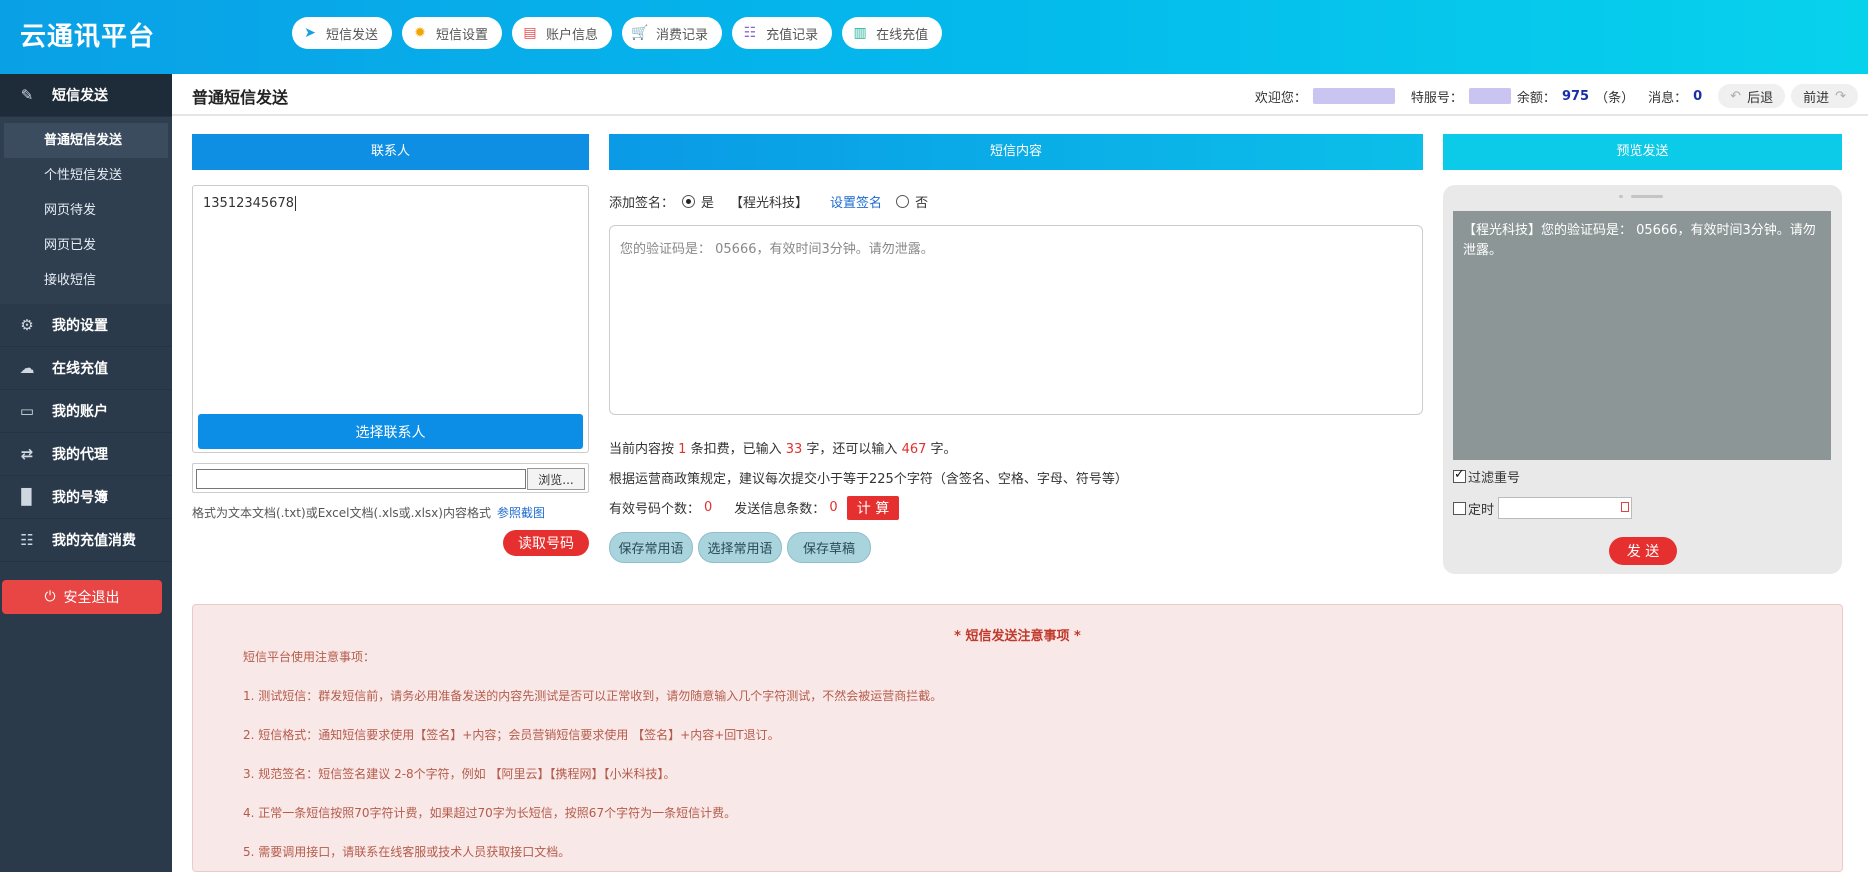 The height and width of the screenshot is (872, 1868). I want to click on sidebar-item-label: 我的设置, so click(80, 326).